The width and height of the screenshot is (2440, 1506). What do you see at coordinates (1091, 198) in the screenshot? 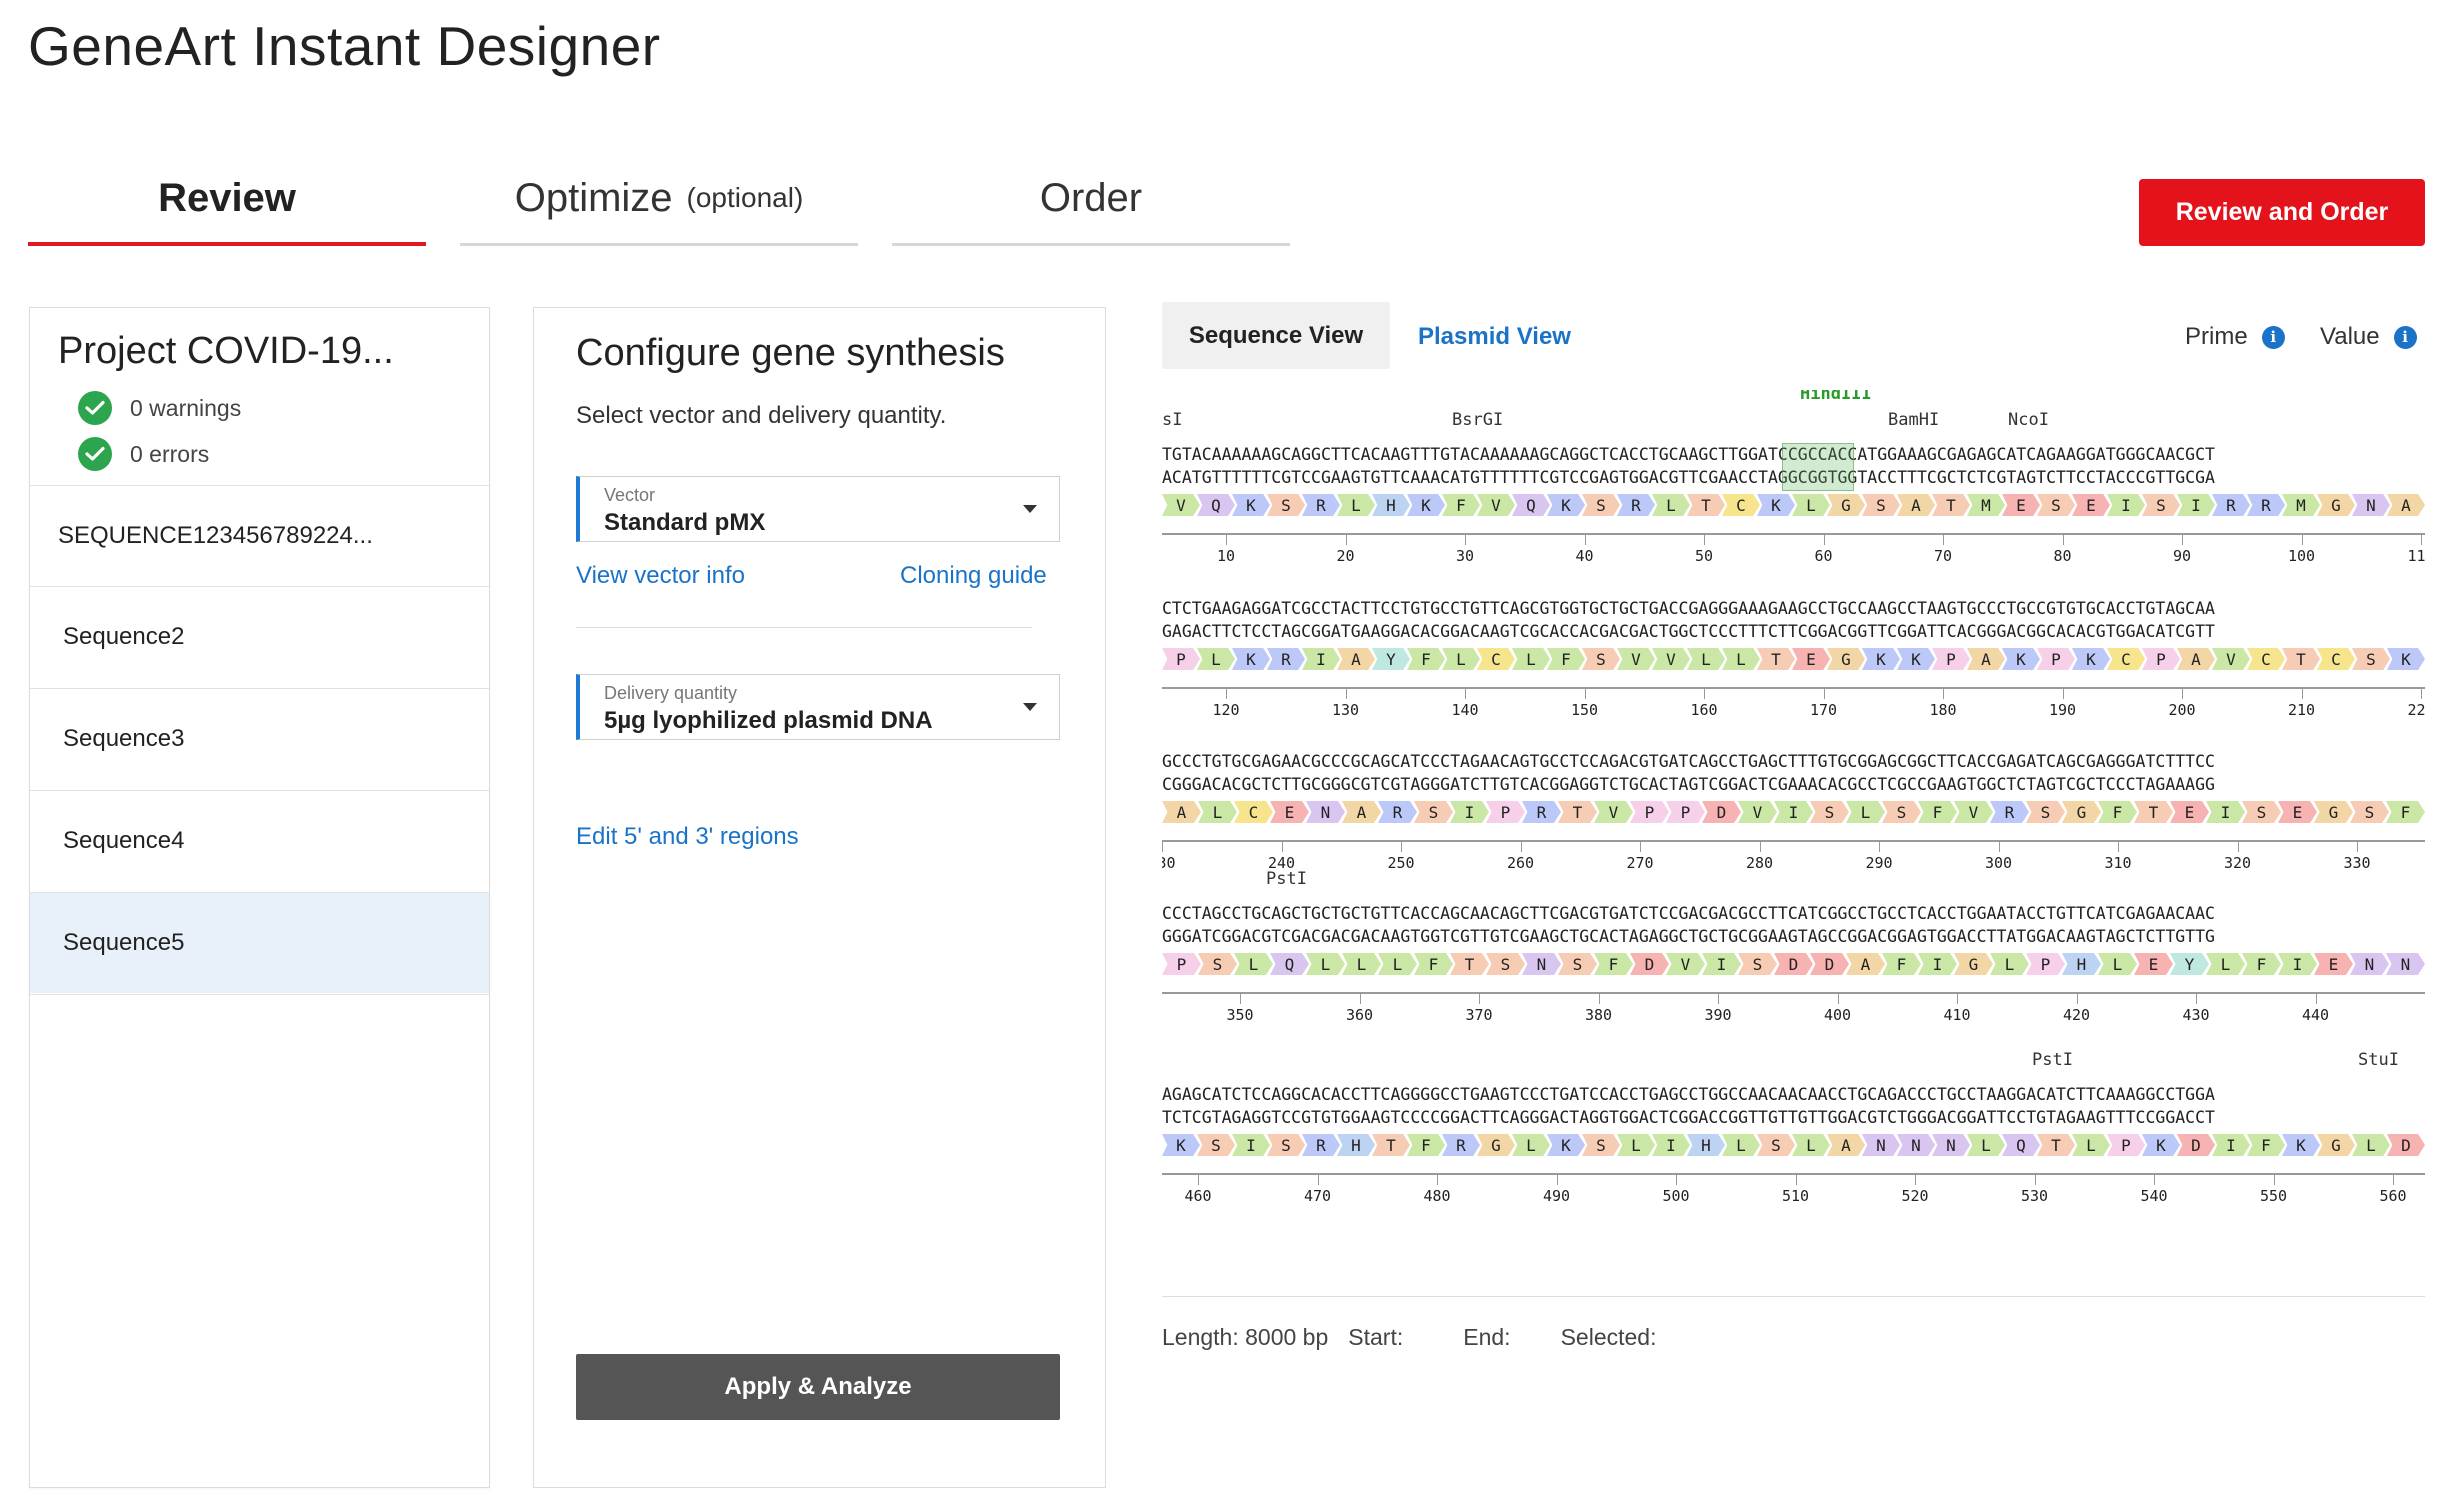
I see `tab-order: Order` at bounding box center [1091, 198].